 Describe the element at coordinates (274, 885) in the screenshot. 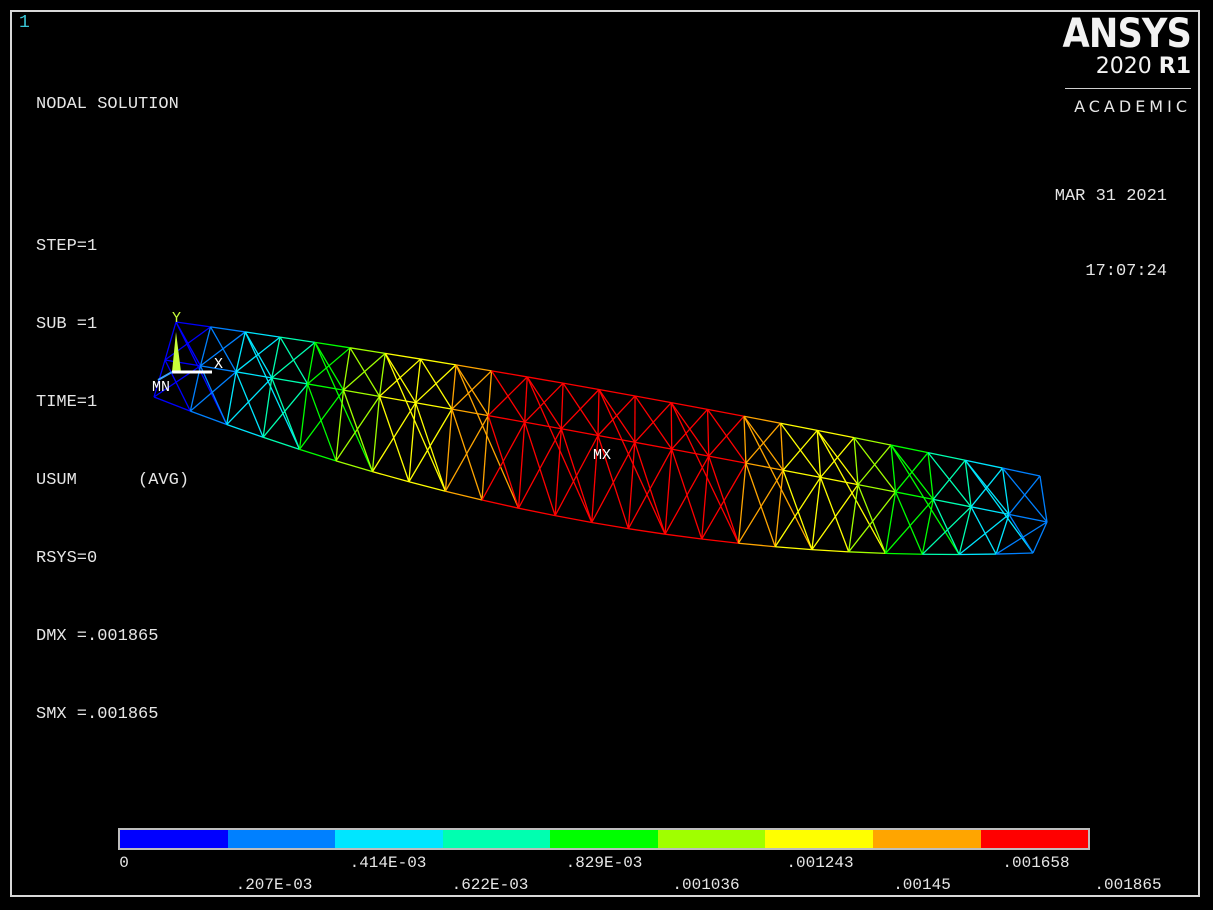

I see `legend-label: .207E-03` at that location.